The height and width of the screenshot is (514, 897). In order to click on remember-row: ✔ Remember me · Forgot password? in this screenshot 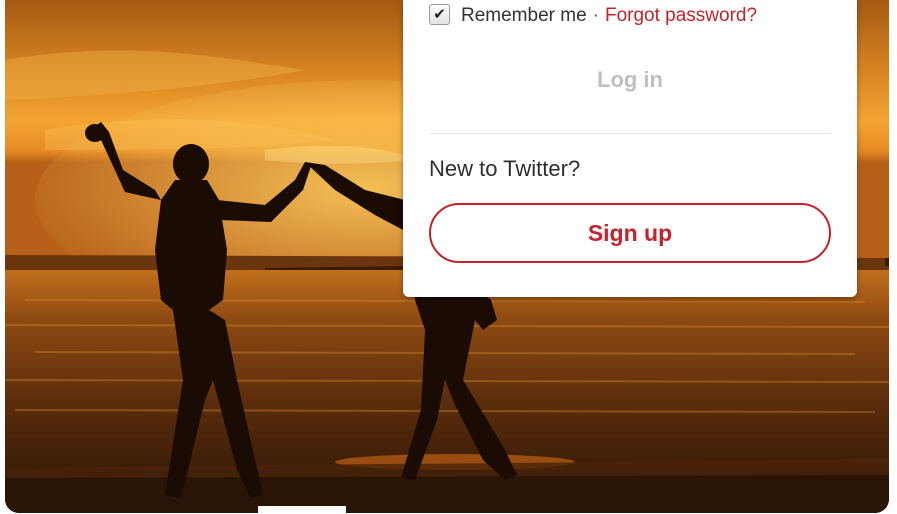, I will do `click(593, 15)`.